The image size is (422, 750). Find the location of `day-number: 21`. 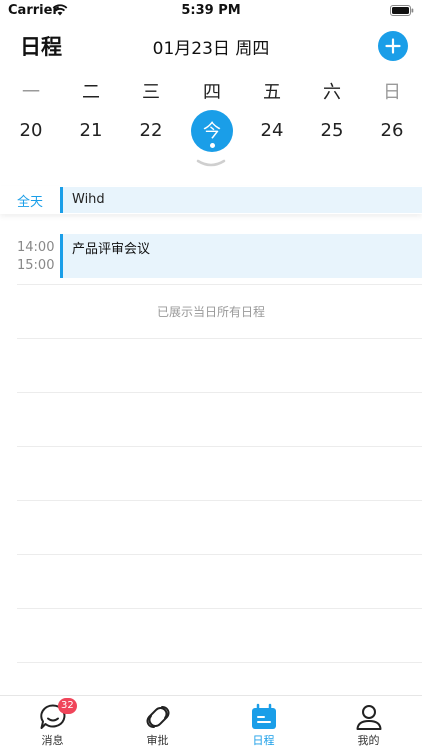

day-number: 21 is located at coordinates (91, 130).